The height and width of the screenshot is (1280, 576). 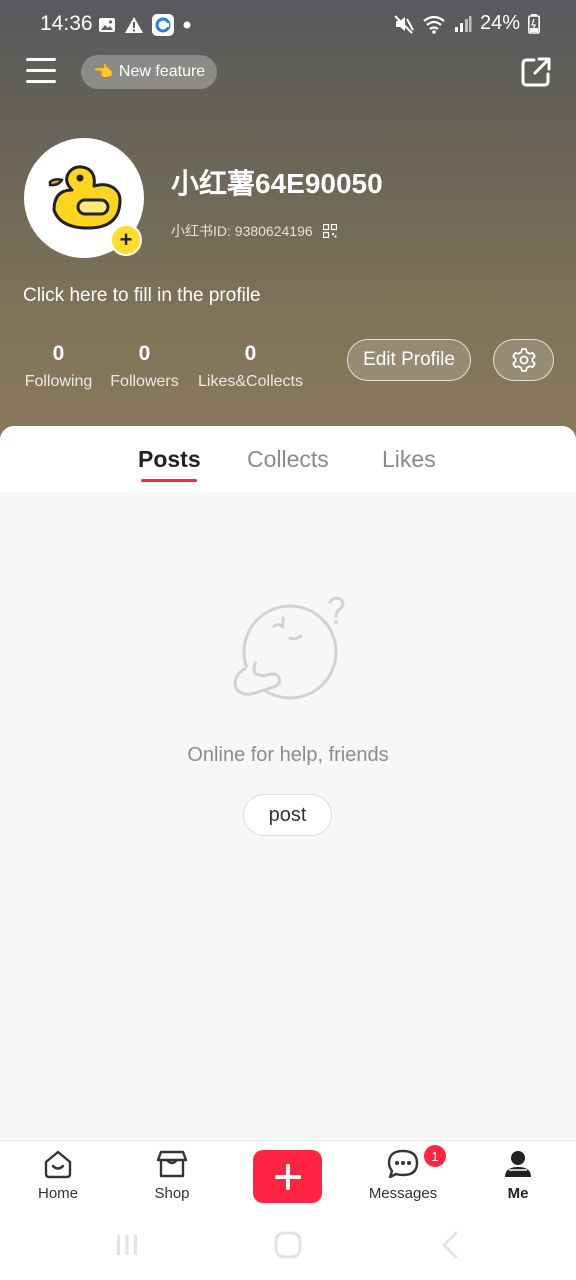 I want to click on settings-button, so click(x=523, y=360).